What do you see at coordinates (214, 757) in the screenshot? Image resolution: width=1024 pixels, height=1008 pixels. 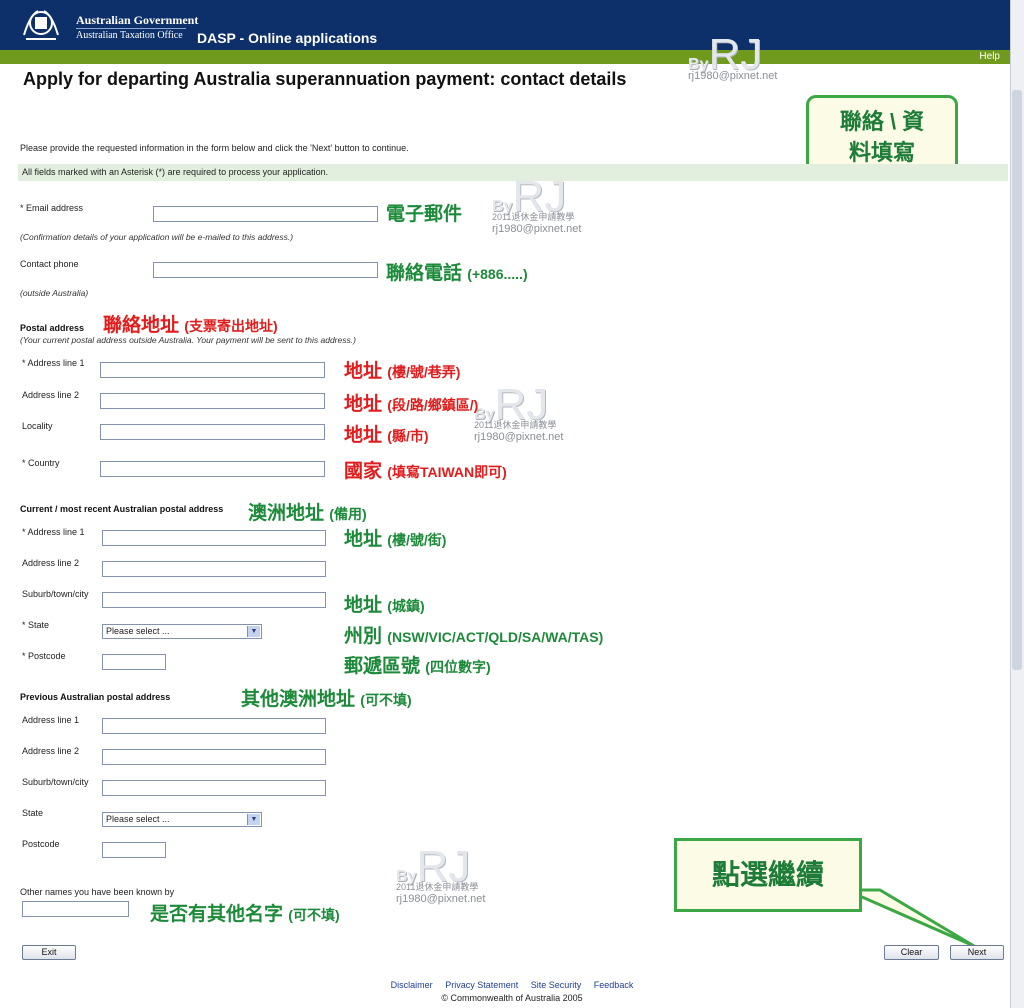 I see `prev-line2-field` at bounding box center [214, 757].